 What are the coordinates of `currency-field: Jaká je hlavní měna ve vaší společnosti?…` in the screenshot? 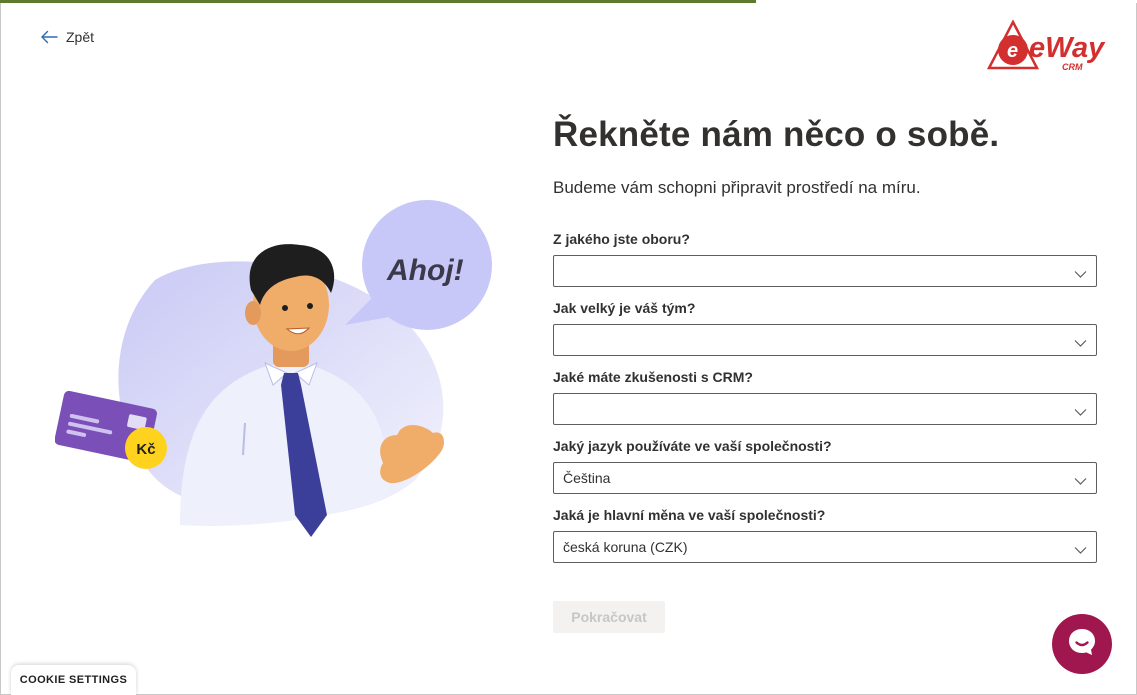 It's located at (825, 534).